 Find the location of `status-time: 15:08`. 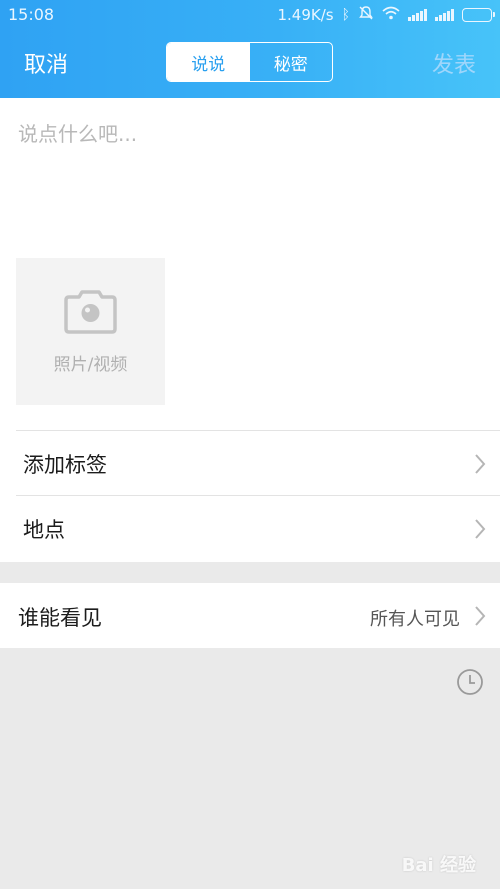

status-time: 15:08 is located at coordinates (31, 14).